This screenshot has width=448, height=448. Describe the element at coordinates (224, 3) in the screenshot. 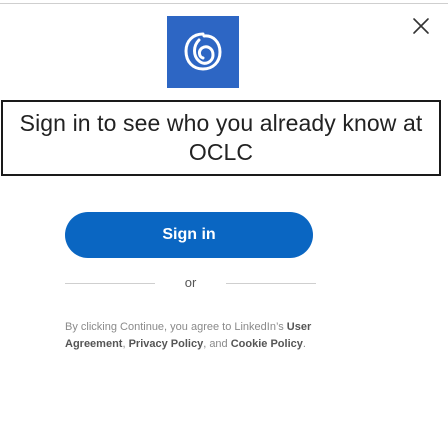

I see `top-divider` at that location.